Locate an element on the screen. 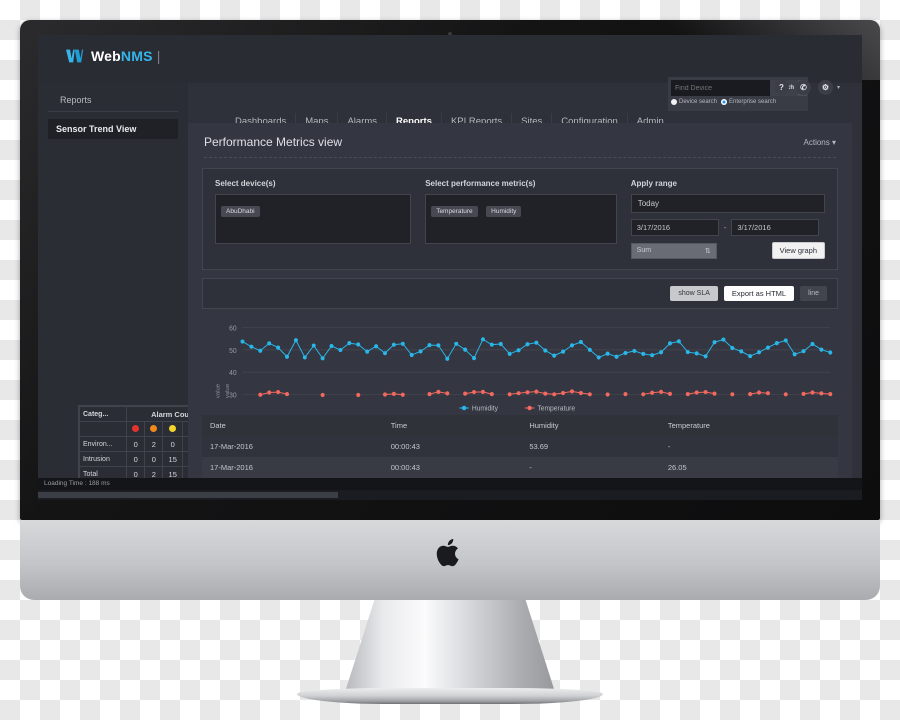 Image resolution: width=900 pixels, height=720 pixels. panel-header: Performance Metrics view Actions ▾ is located at coordinates (520, 140).